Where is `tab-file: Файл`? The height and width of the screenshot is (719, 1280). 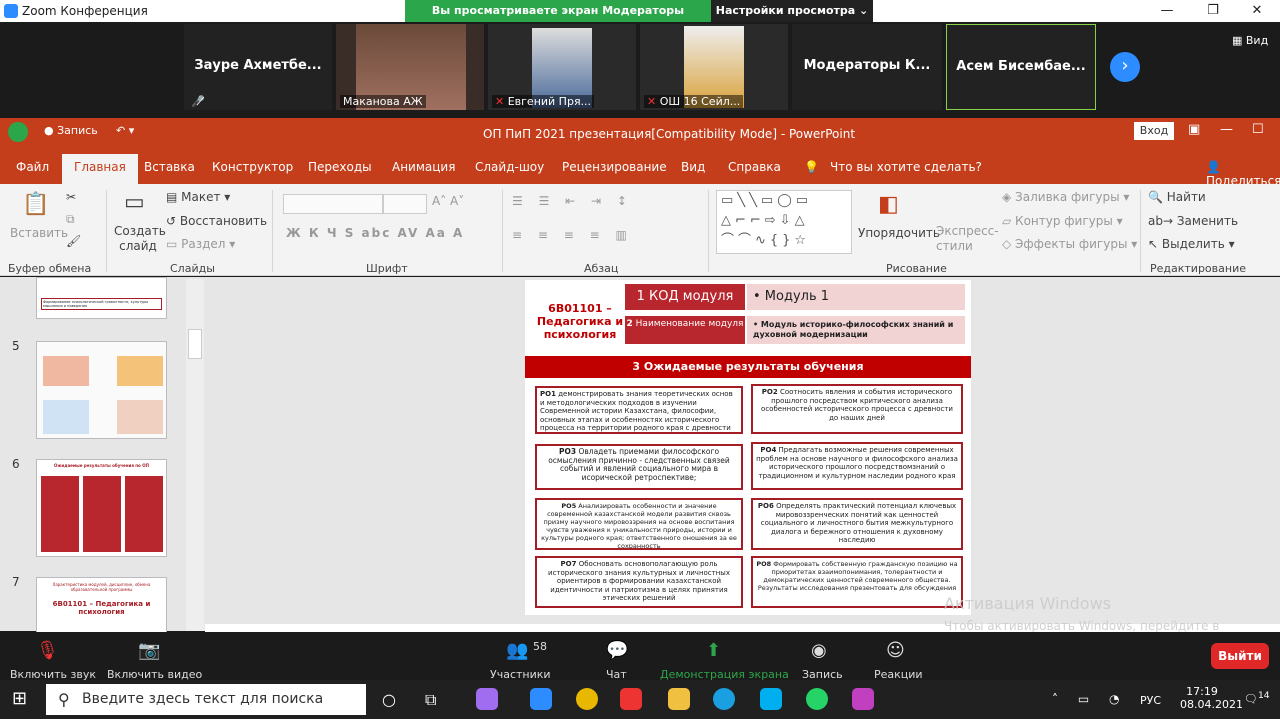
tab-file: Файл is located at coordinates (32, 167).